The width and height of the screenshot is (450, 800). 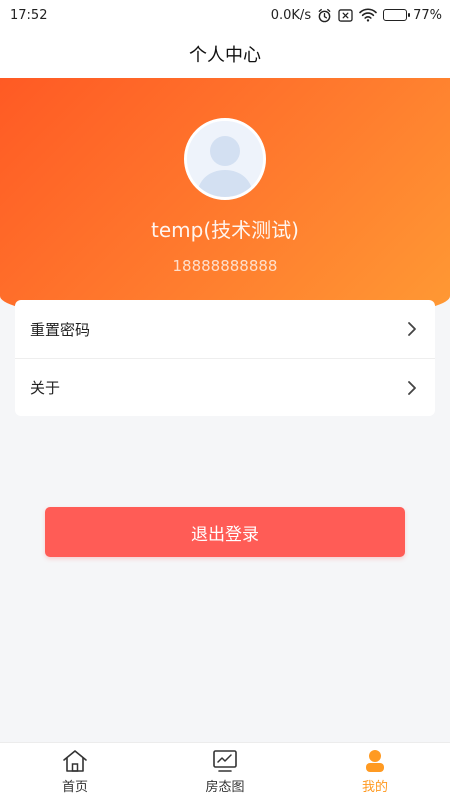 I want to click on tab-label: 房态图, so click(x=225, y=787).